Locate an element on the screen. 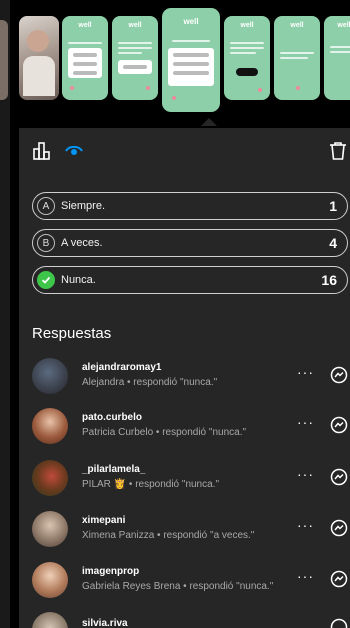 Image resolution: width=350 pixels, height=628 pixels. bar-chart-icon is located at coordinates (42, 151).